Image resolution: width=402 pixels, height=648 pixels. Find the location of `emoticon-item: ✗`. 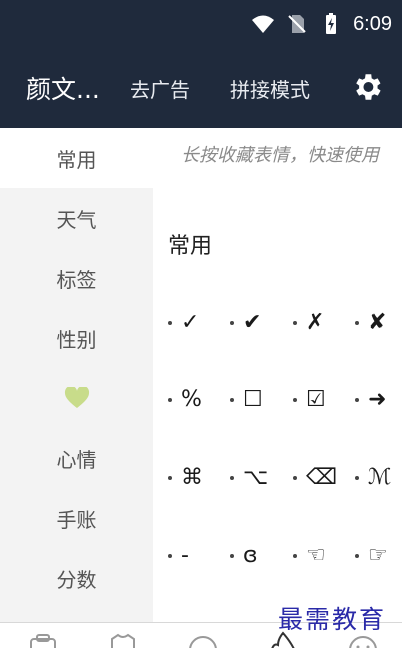

emoticon-item: ✗ is located at coordinates (324, 323).